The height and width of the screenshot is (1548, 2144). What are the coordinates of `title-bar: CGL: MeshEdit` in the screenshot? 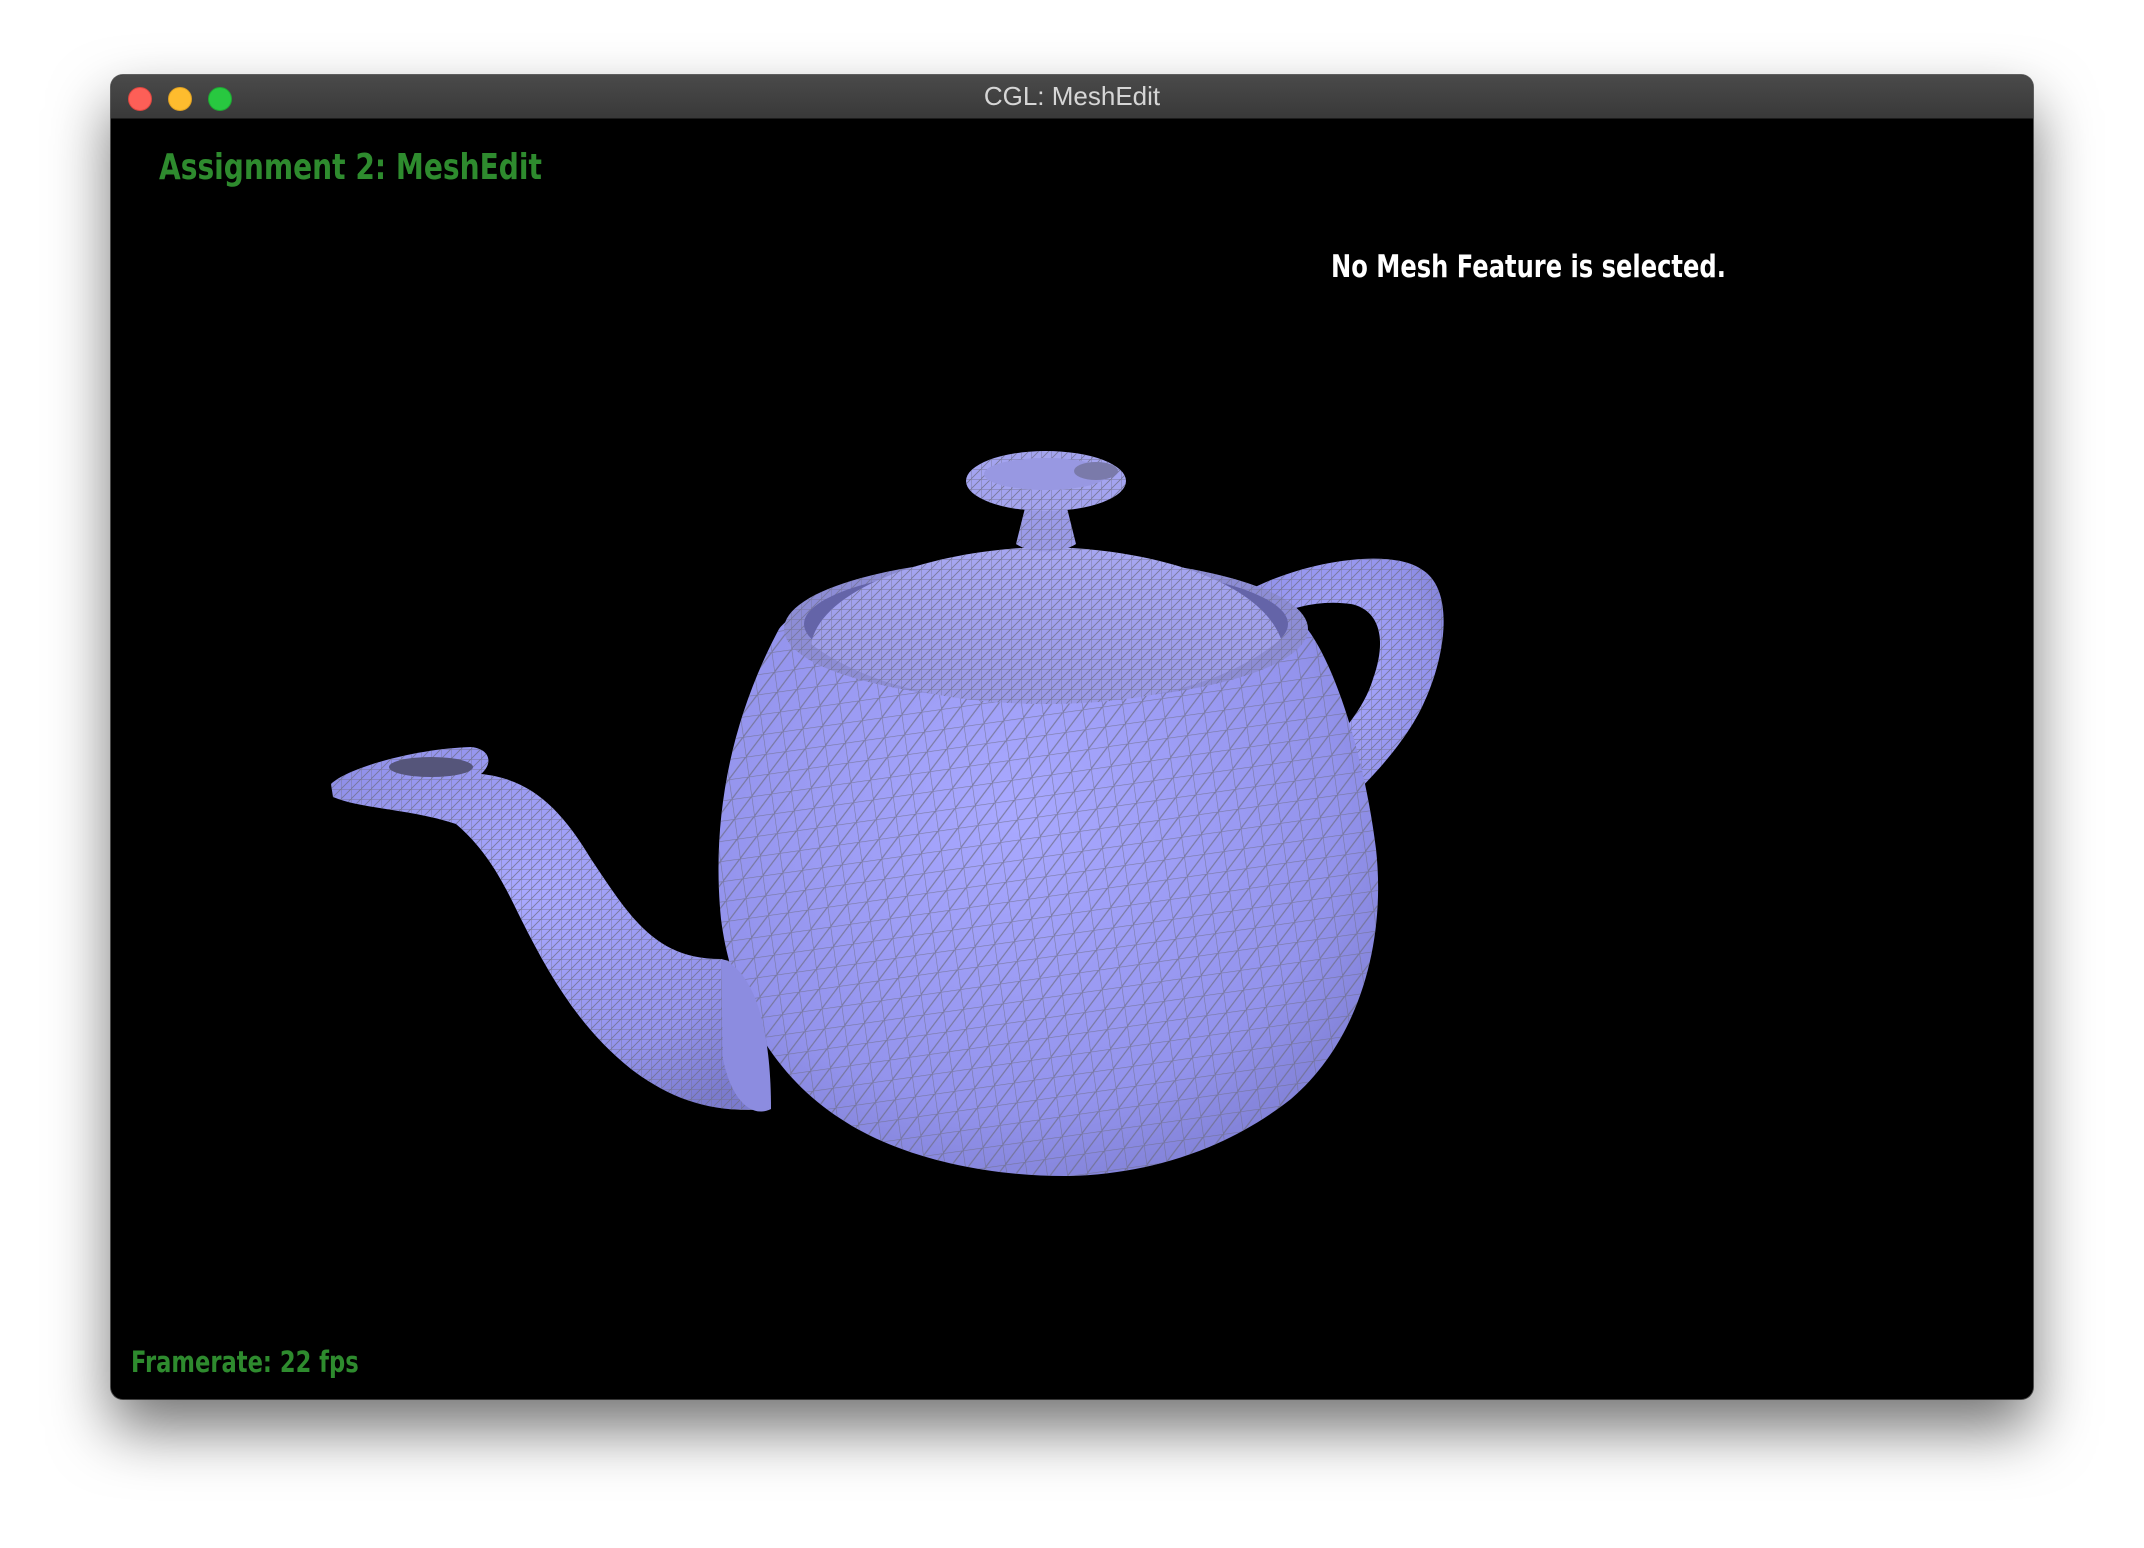 It's located at (1072, 97).